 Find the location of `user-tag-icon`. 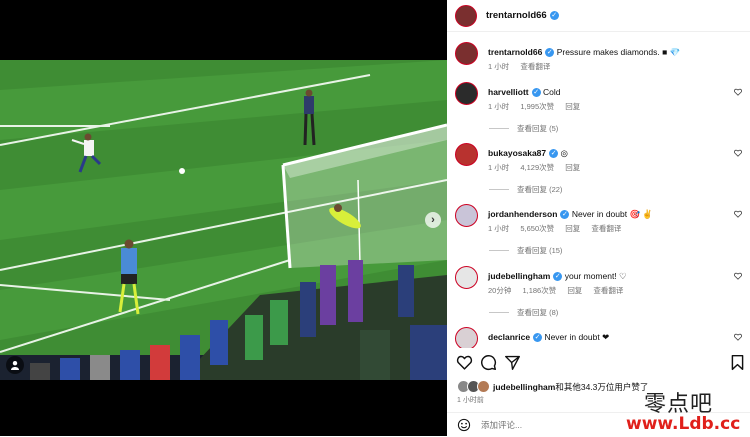

user-tag-icon is located at coordinates (15, 365).